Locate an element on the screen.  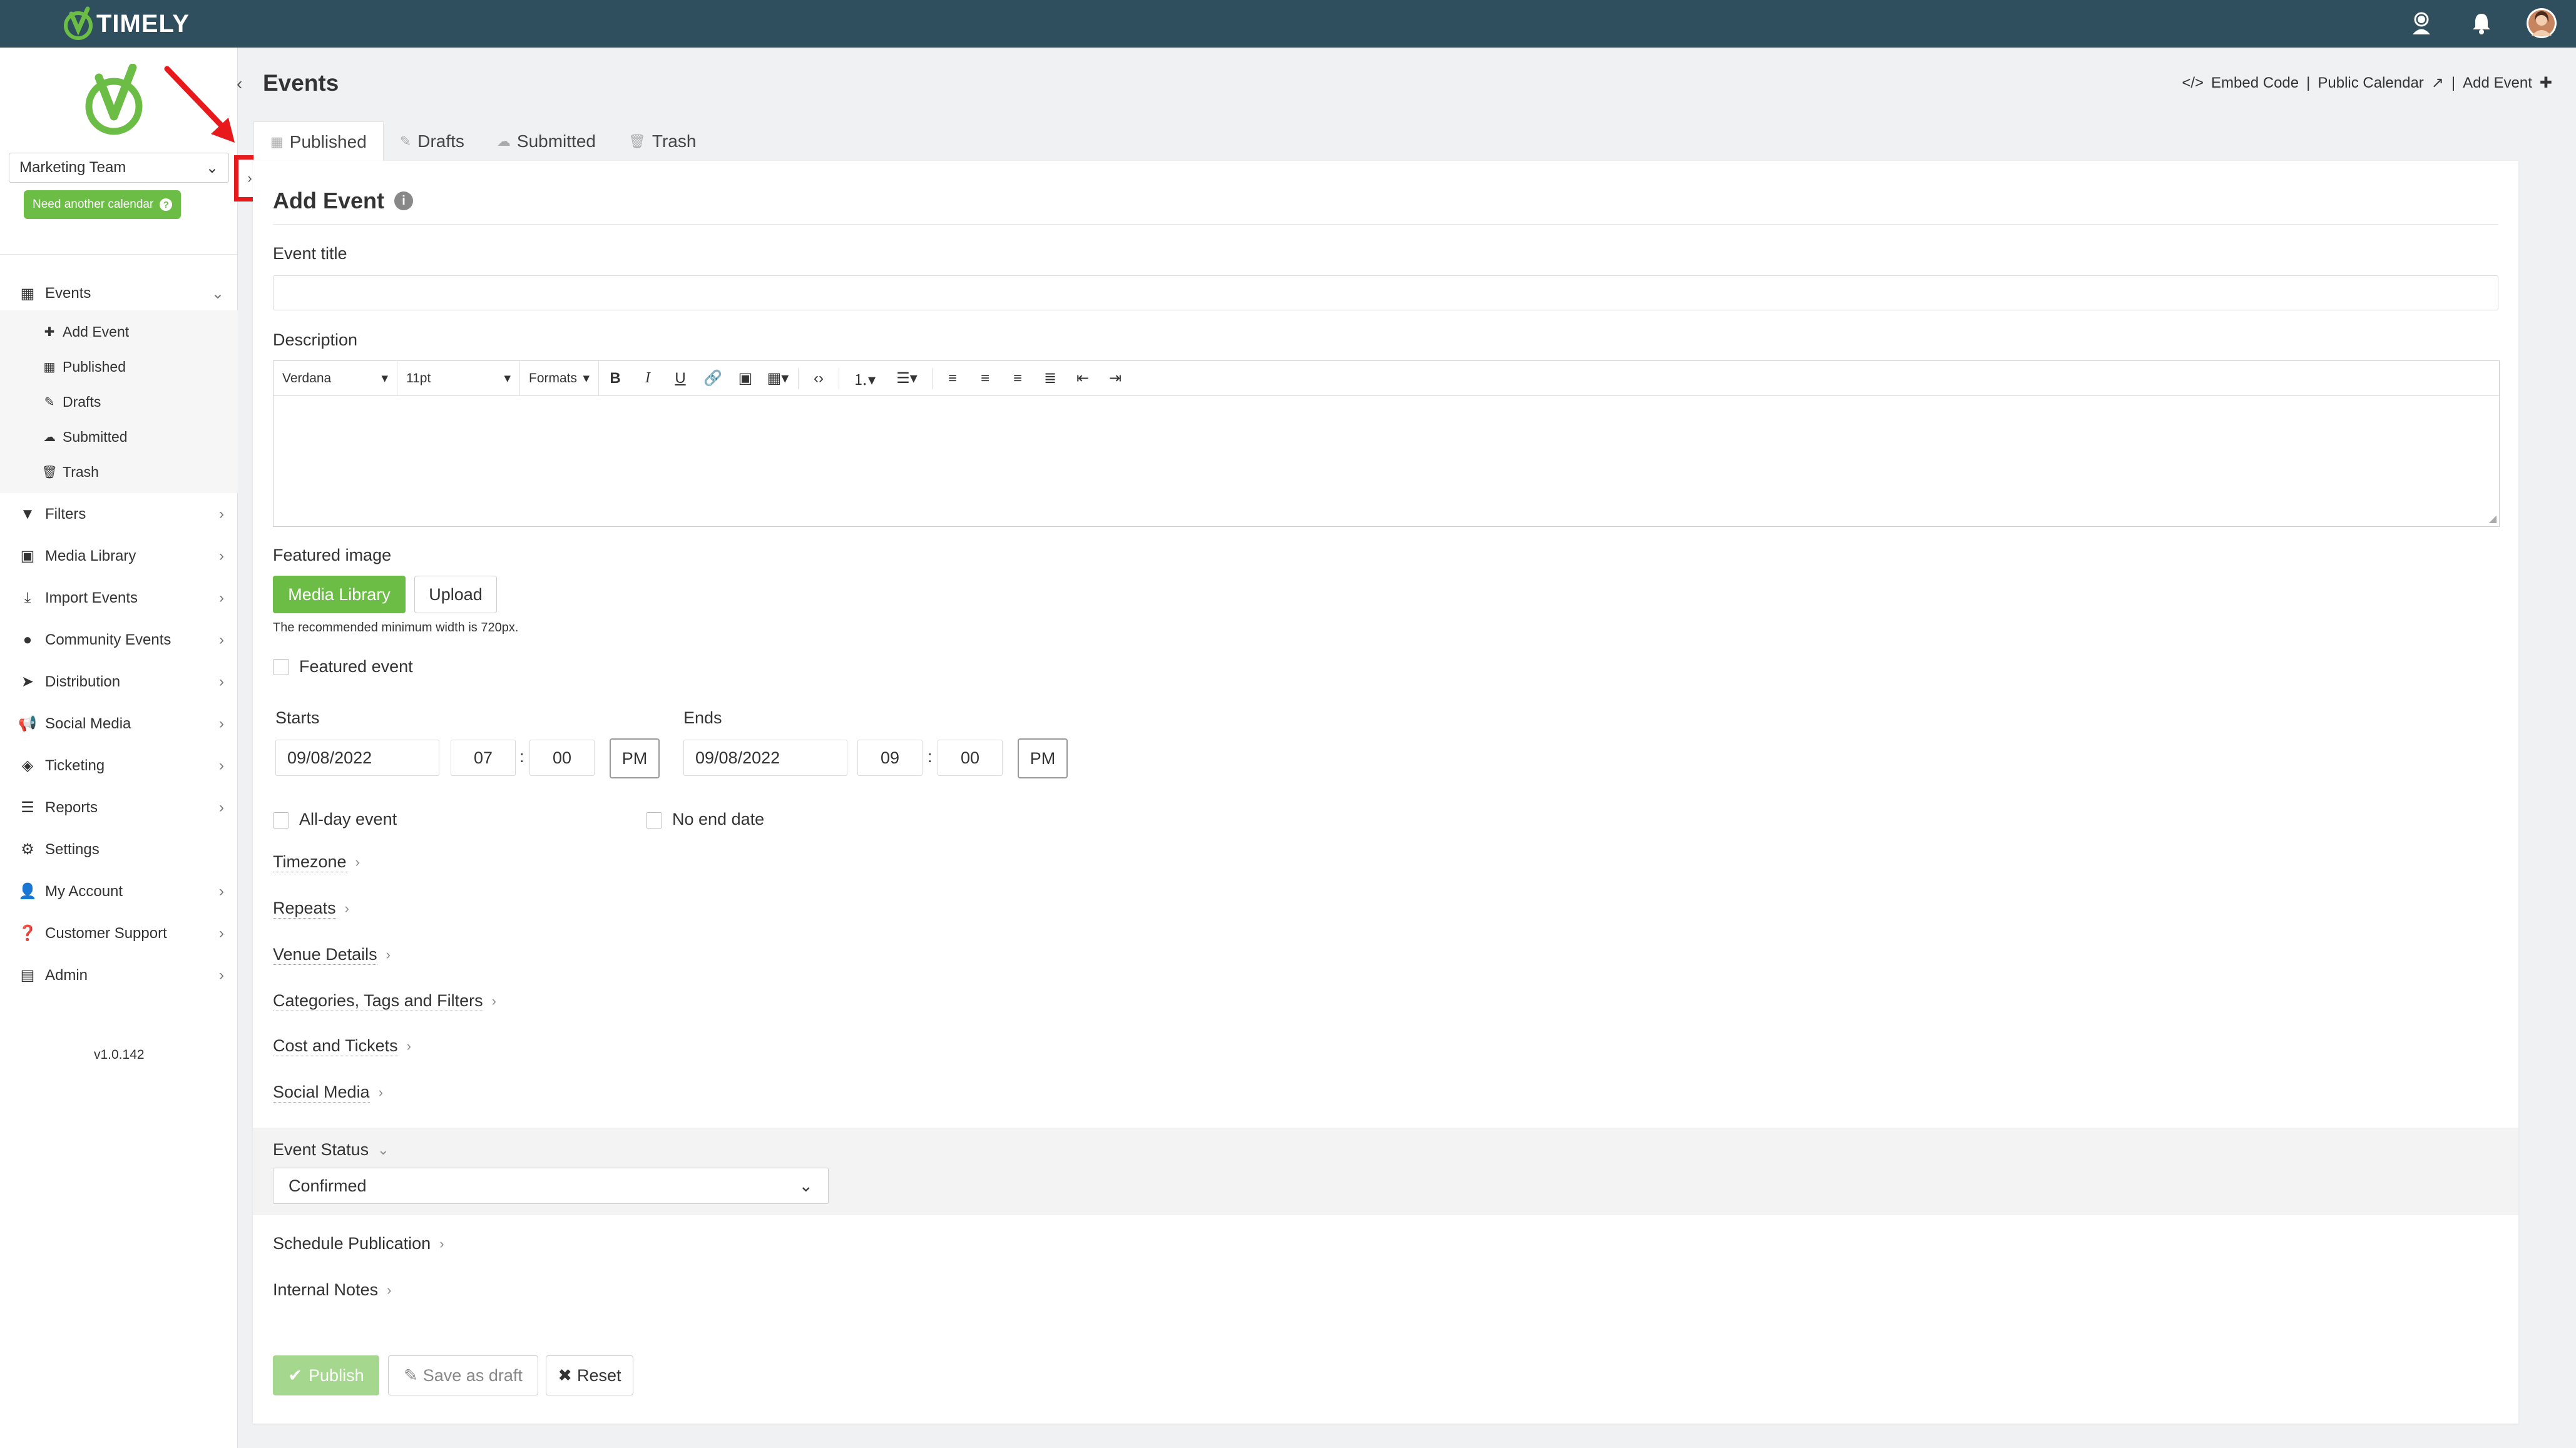
sidebar-subitem-trash: 🗑 Trash is located at coordinates (119, 472).